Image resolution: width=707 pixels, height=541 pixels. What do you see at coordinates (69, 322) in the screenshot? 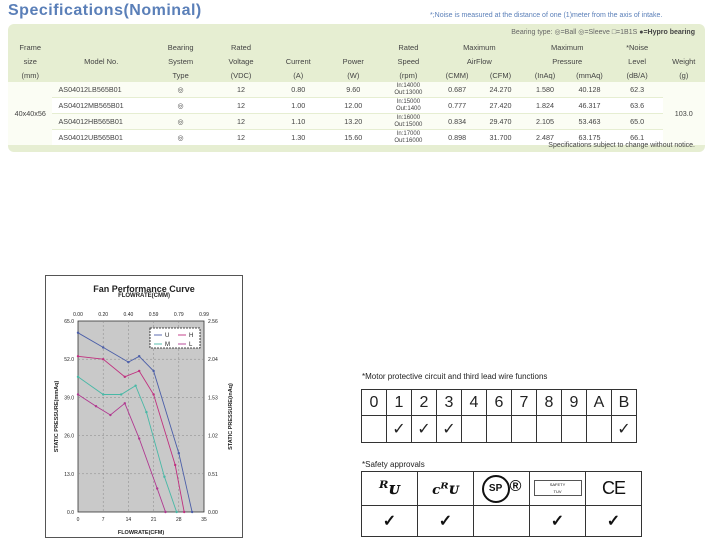
I see `y-tick-label: 65.0` at bounding box center [69, 322].